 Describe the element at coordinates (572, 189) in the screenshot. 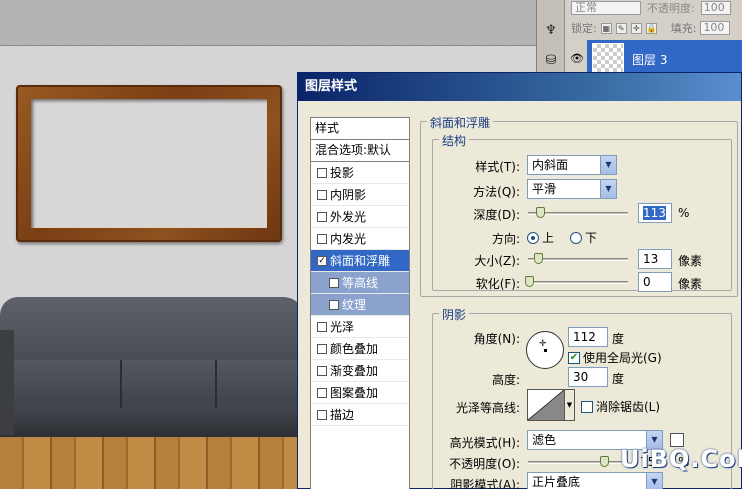

I see `technique-select: 平滑 ▼` at that location.